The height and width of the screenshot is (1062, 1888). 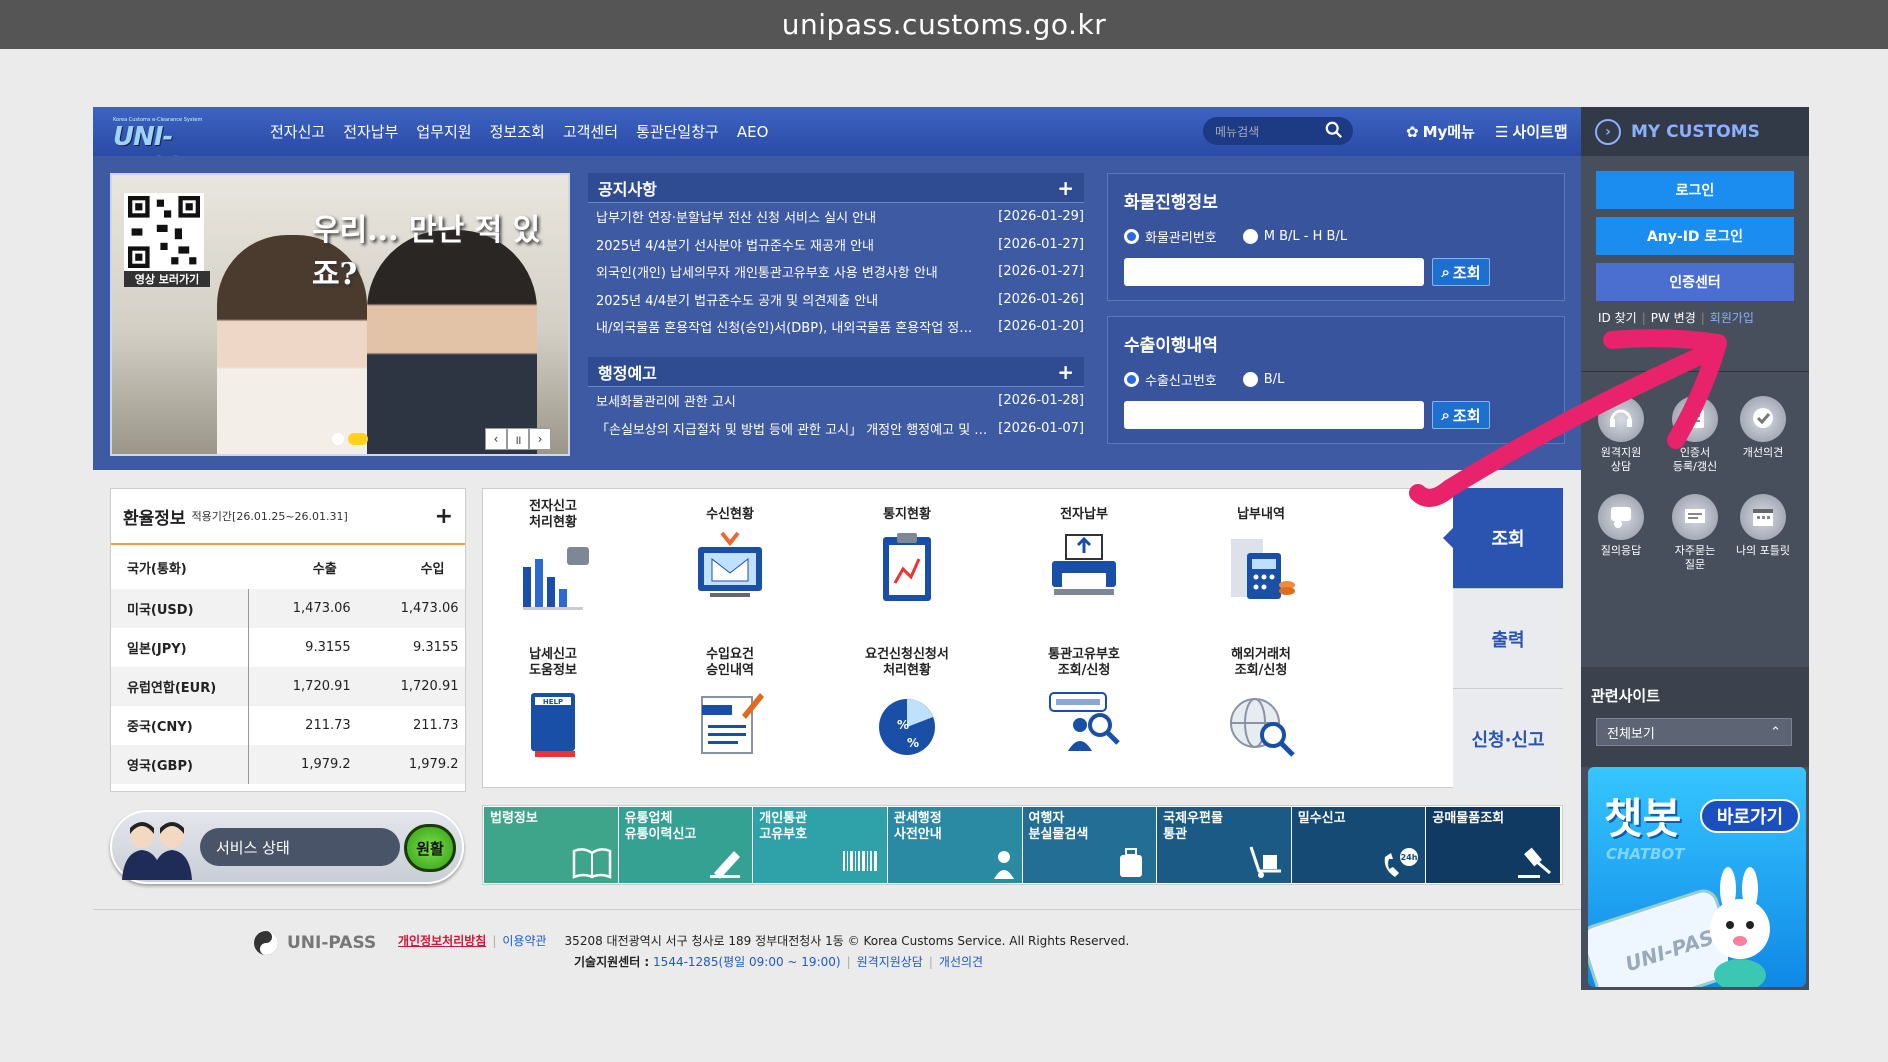 I want to click on menu-item-e-payment: 전자납부, so click(x=370, y=131).